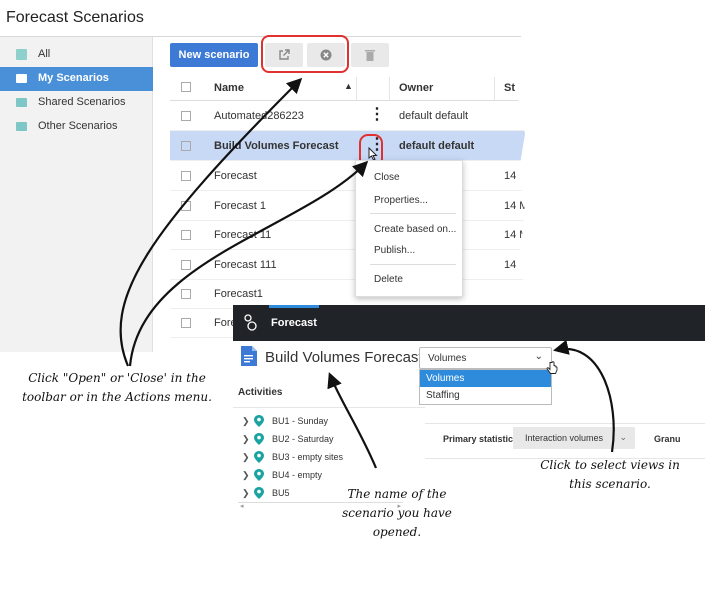 This screenshot has height=600, width=705. Describe the element at coordinates (610, 474) in the screenshot. I see `annotation-select-views: Click to select views in this scenario.` at that location.